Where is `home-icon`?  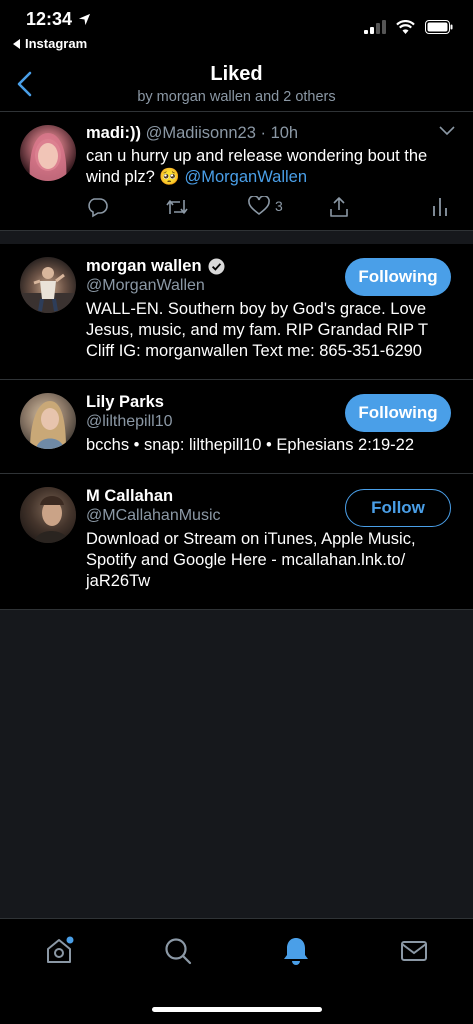 home-icon is located at coordinates (59, 951).